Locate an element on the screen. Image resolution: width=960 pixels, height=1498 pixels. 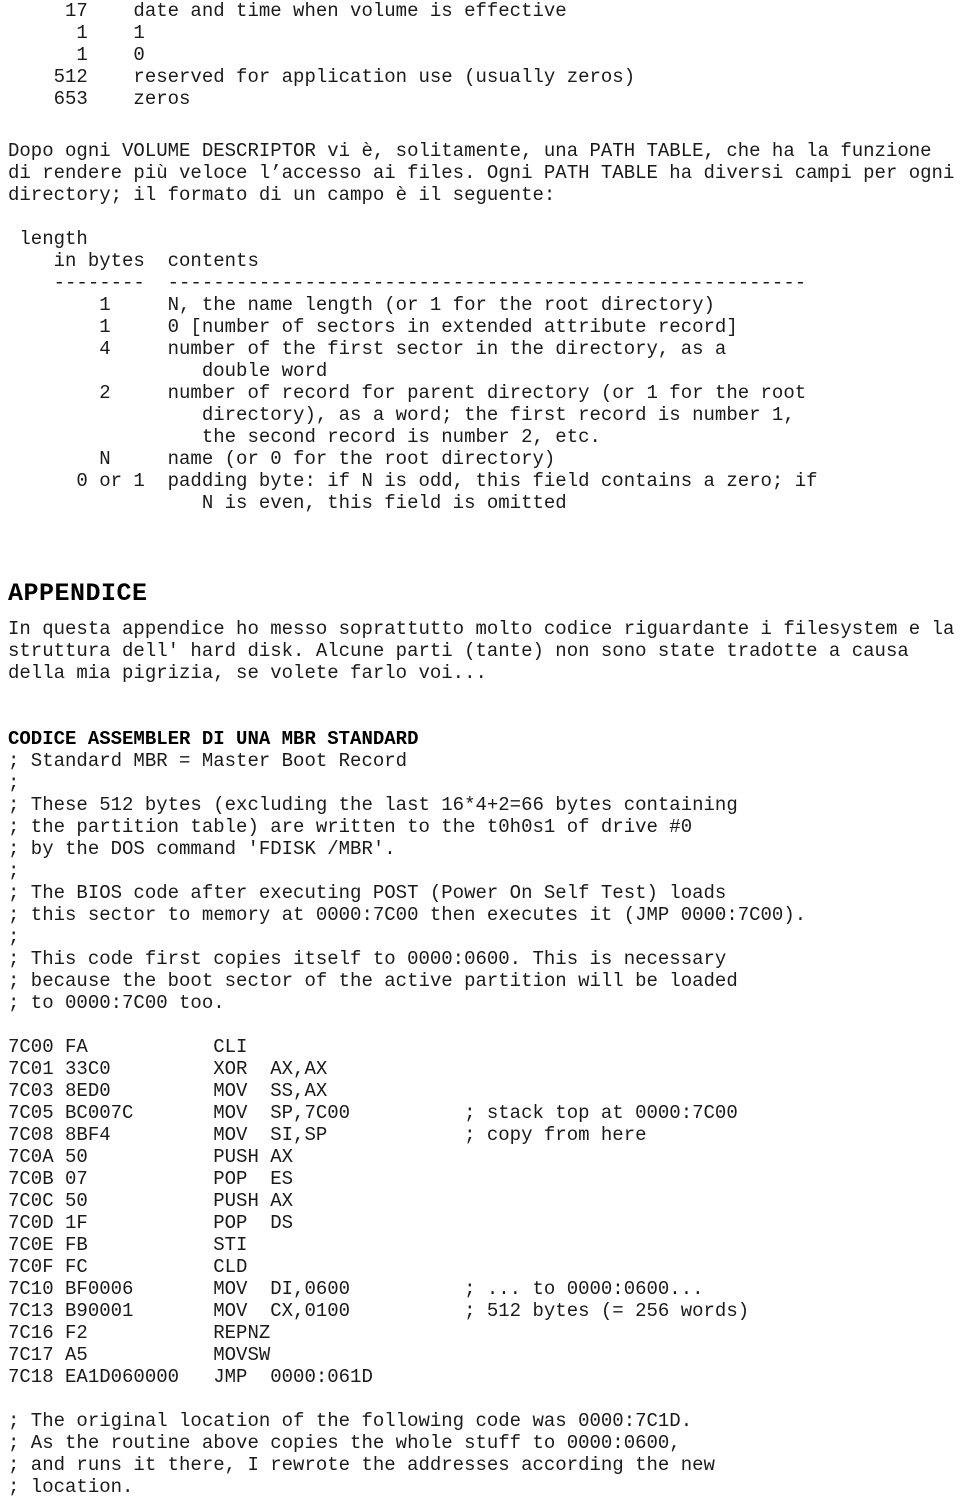
page-heading-appendice: APPENDICE is located at coordinates (78, 593).